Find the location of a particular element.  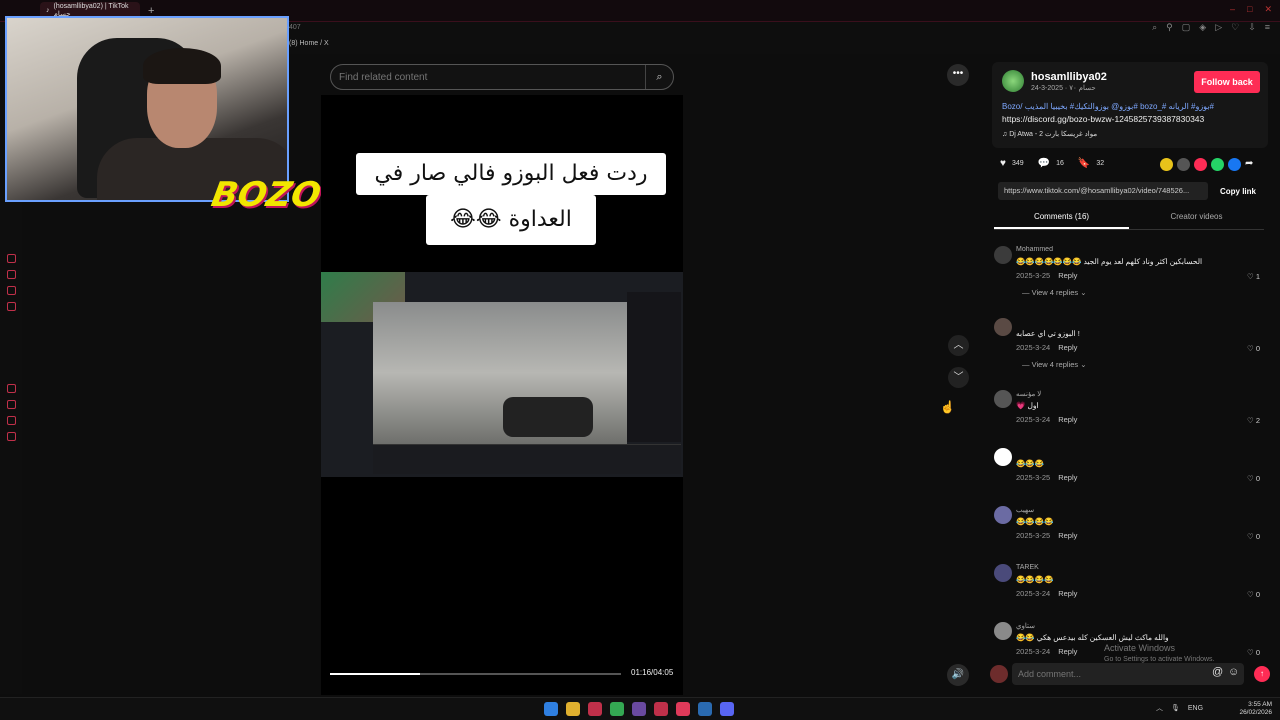

save-icon: 🔖 is located at coordinates (1084, 163).